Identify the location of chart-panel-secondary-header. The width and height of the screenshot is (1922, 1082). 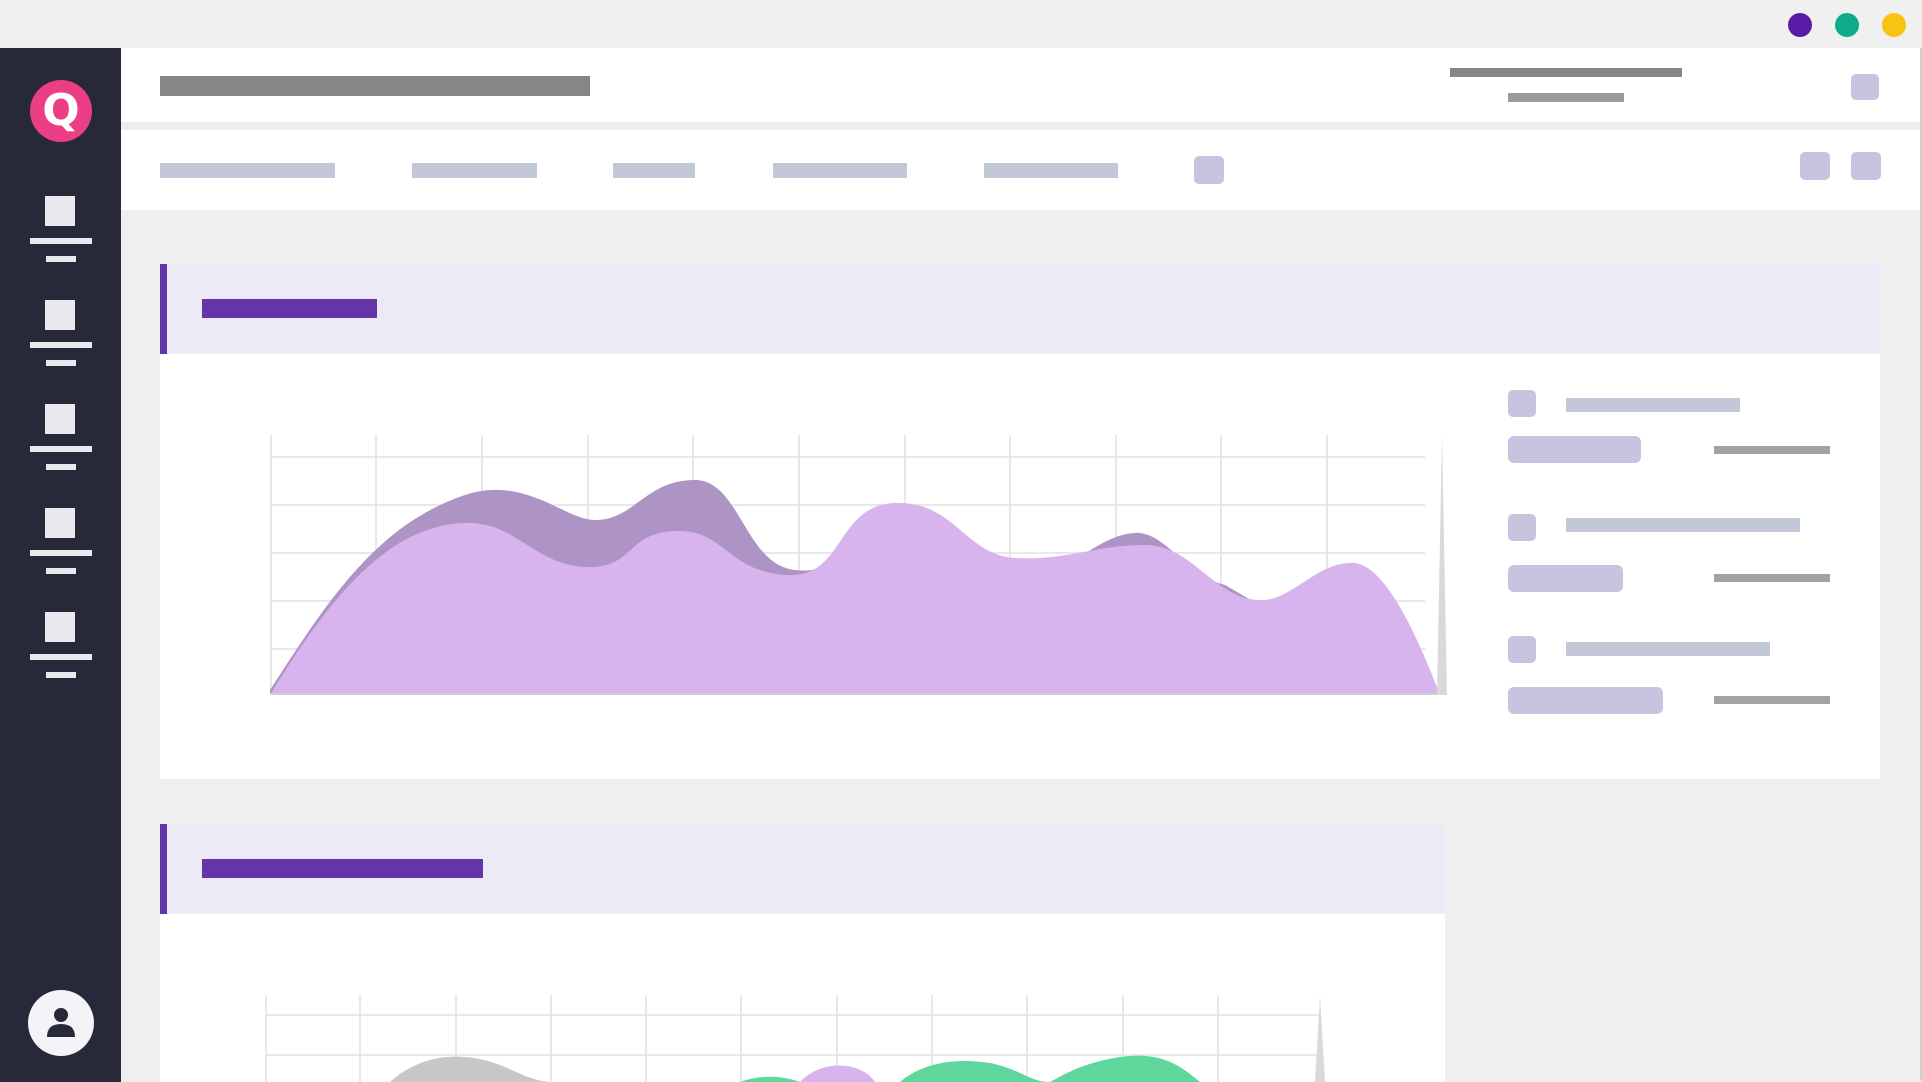
(802, 869).